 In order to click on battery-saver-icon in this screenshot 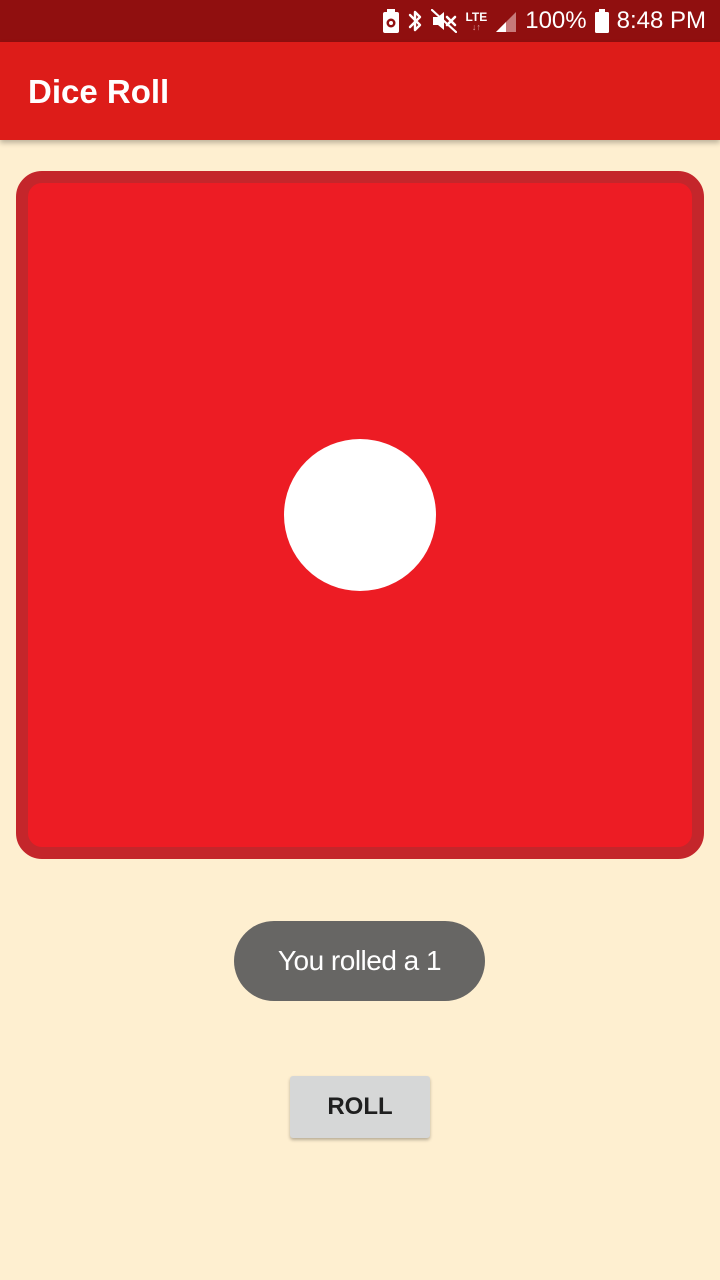, I will do `click(391, 21)`.